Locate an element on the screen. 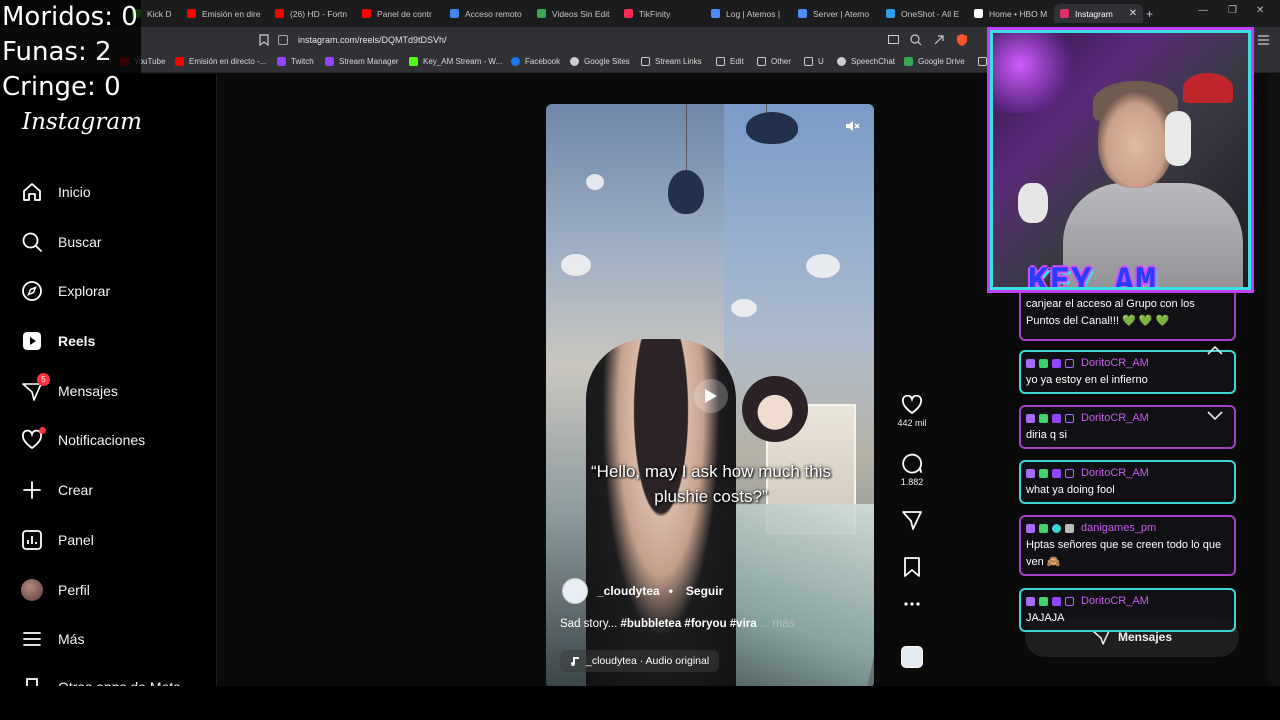 The height and width of the screenshot is (720, 1280). bookmark-label: Google Sites is located at coordinates (607, 61).